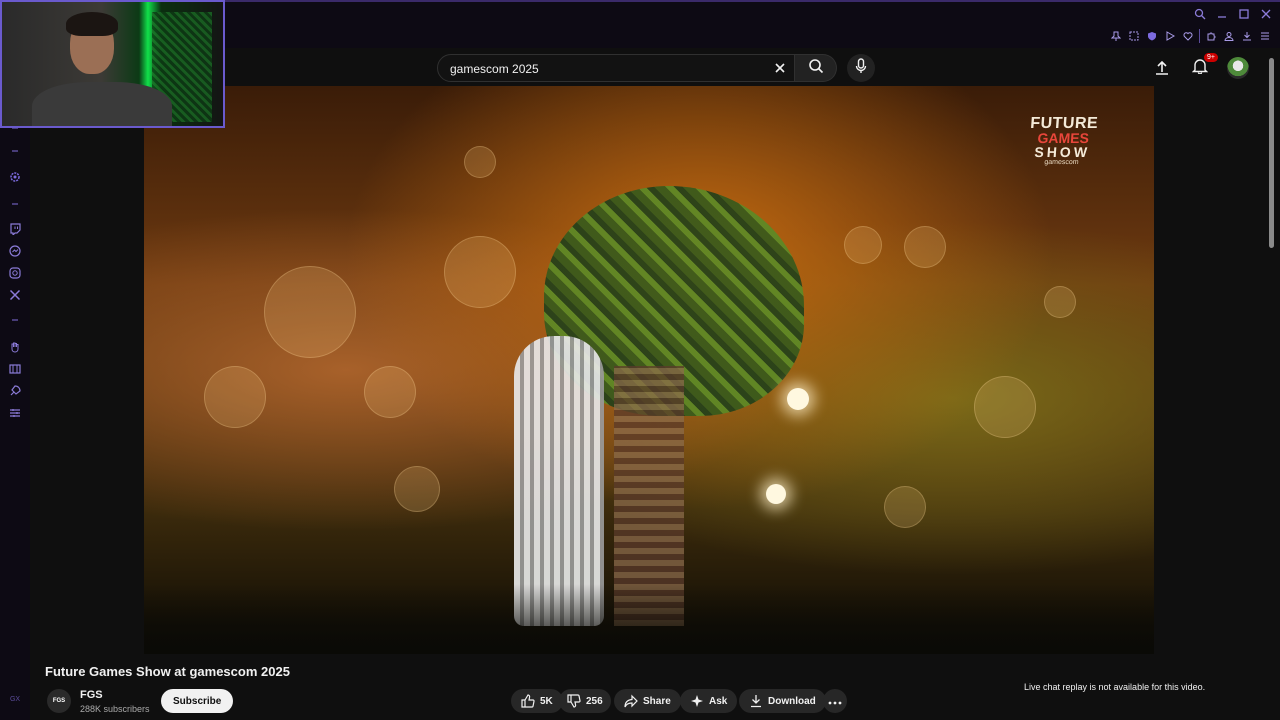 The height and width of the screenshot is (720, 1280). What do you see at coordinates (1211, 57) in the screenshot?
I see `notification-badge: 9+` at bounding box center [1211, 57].